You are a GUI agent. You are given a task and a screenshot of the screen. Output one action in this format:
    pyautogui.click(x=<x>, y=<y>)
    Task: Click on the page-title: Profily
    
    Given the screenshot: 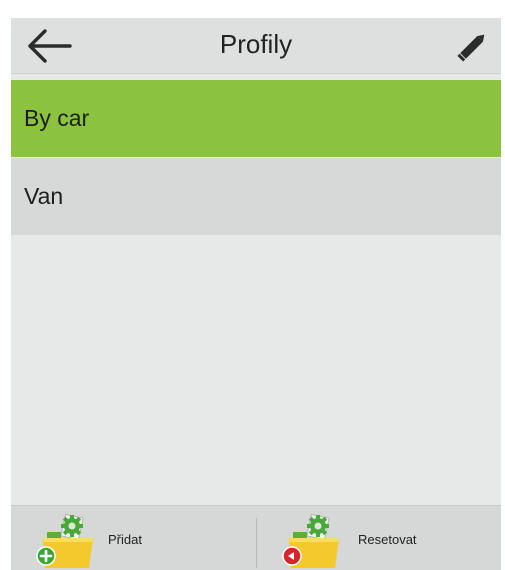 What is the action you would take?
    pyautogui.click(x=256, y=44)
    